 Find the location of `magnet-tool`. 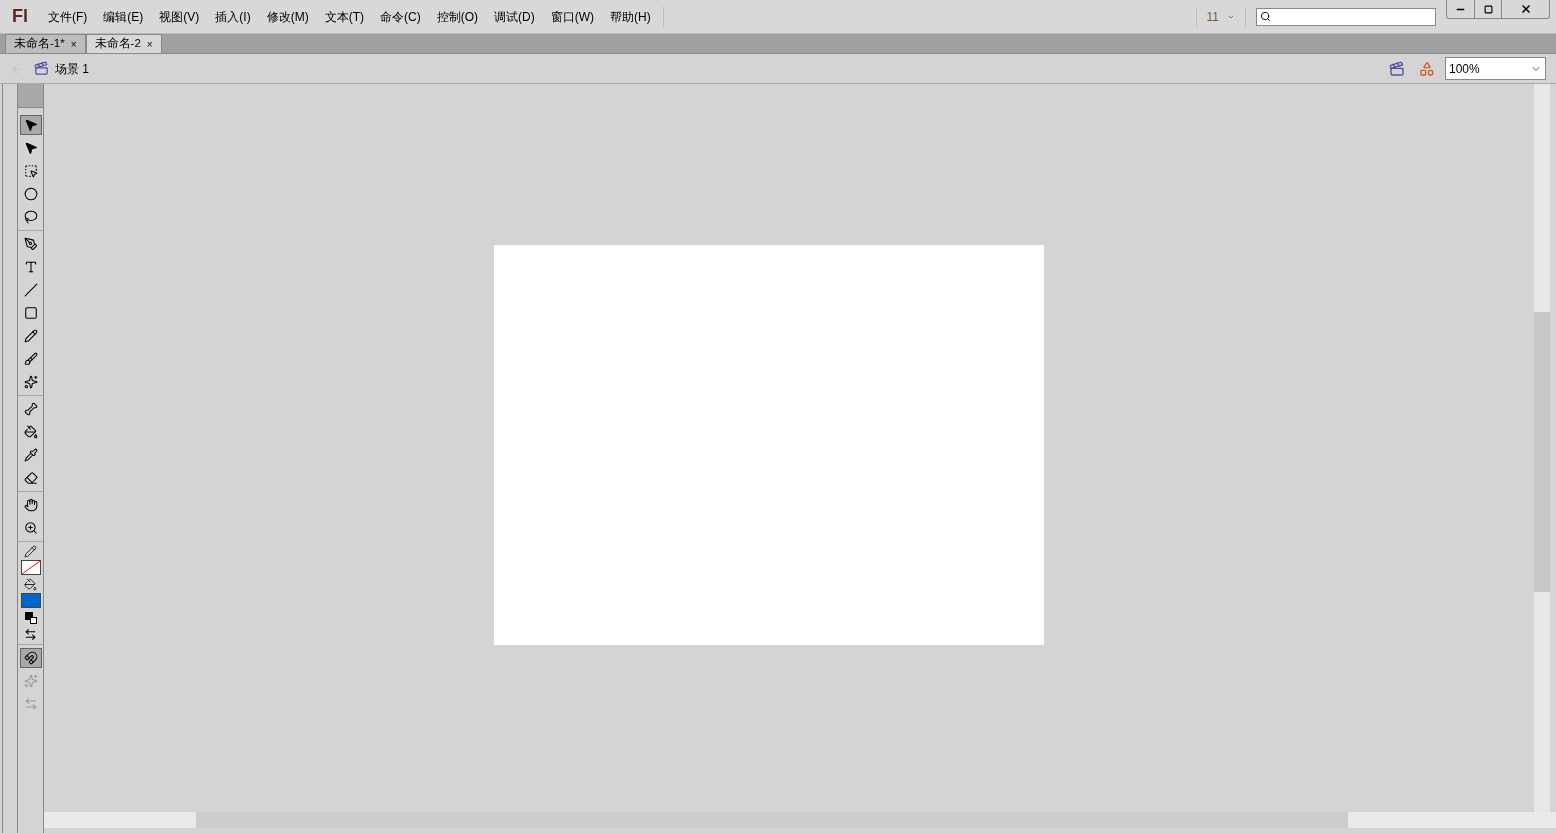

magnet-tool is located at coordinates (30, 658).